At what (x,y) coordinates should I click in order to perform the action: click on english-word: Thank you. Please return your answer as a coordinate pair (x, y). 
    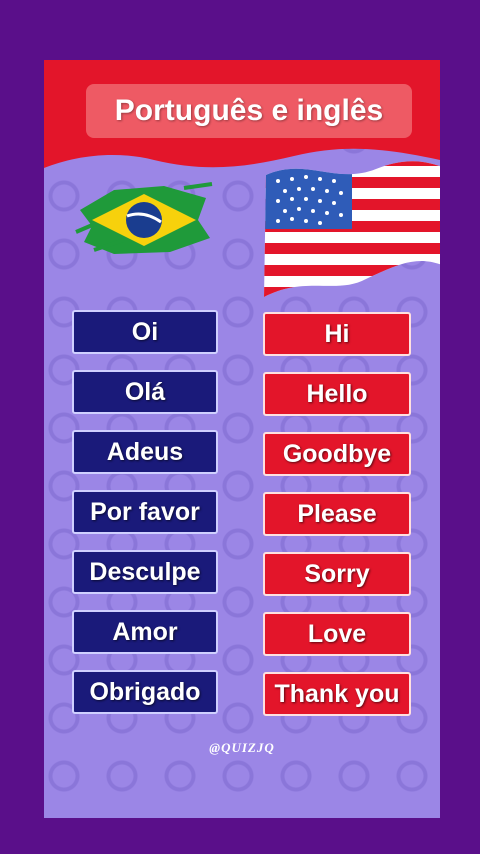
    Looking at the image, I should click on (337, 693).